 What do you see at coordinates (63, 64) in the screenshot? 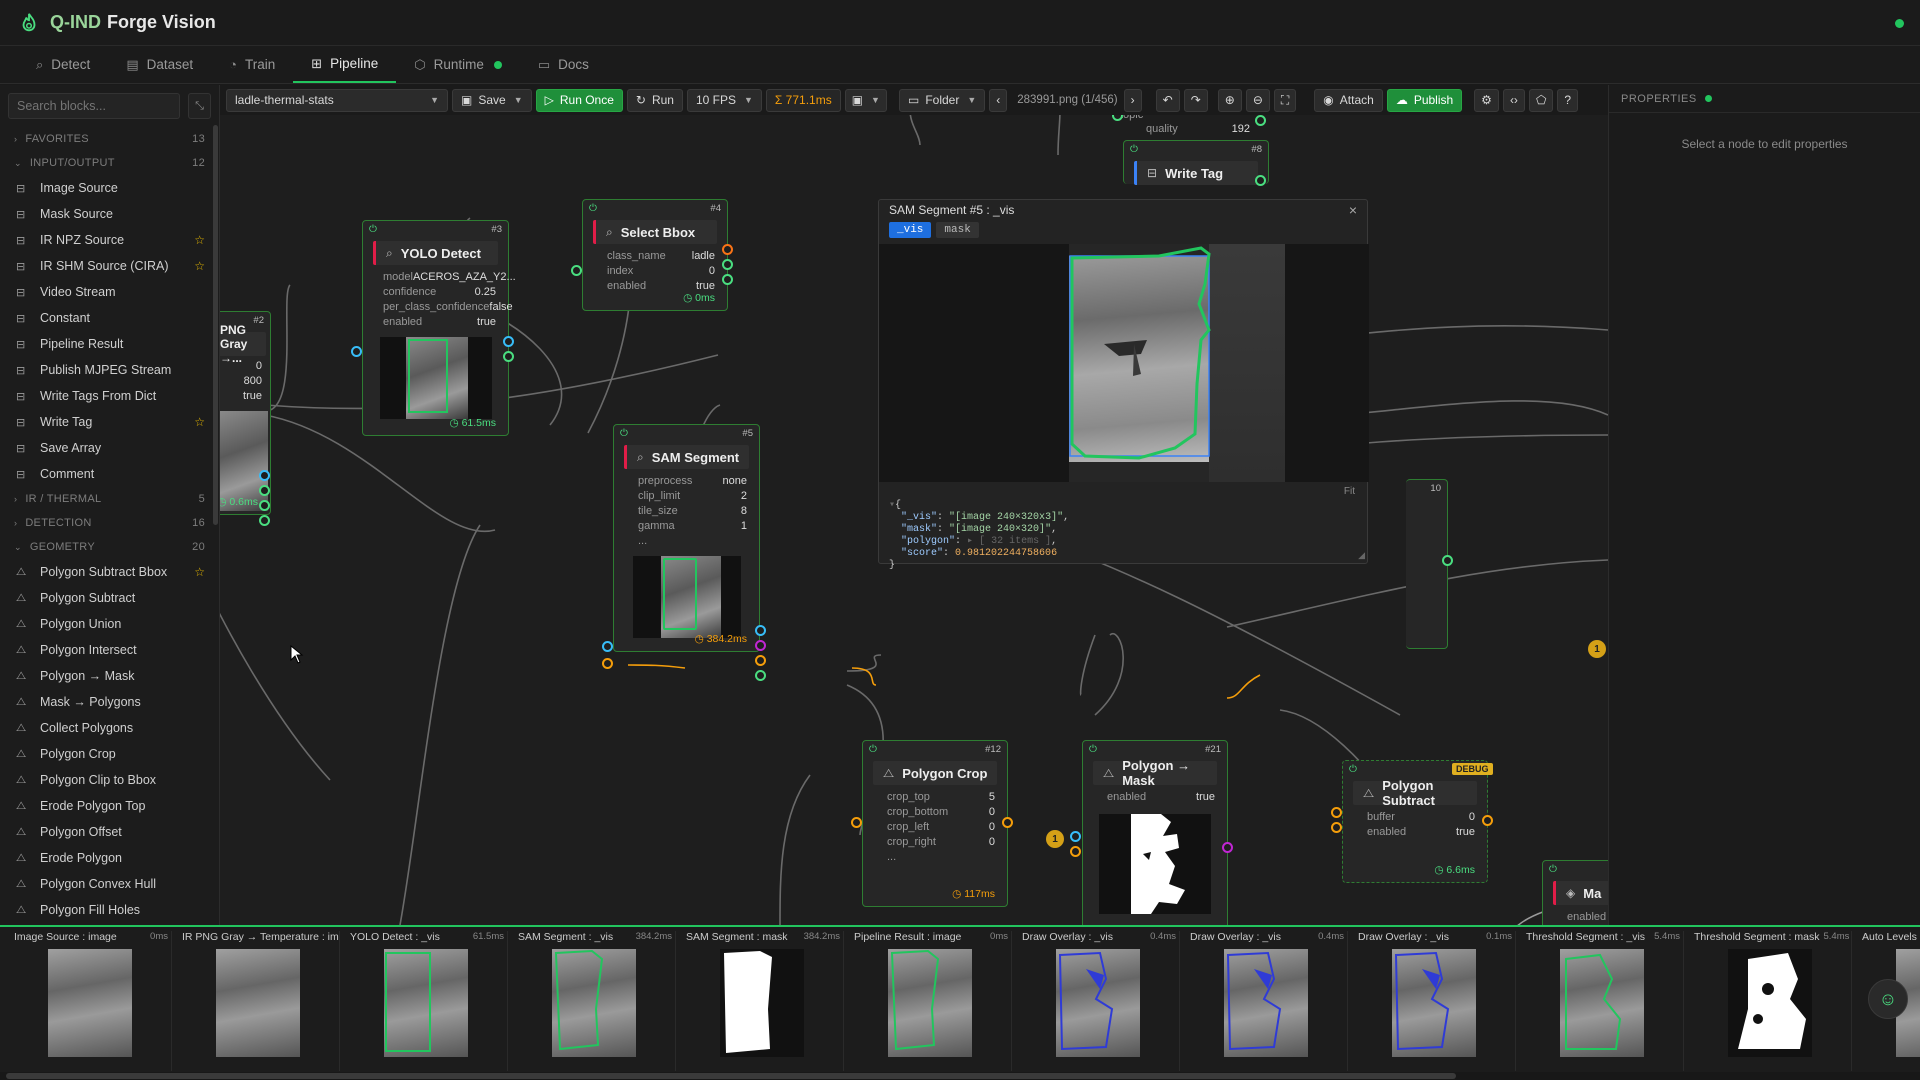
I see `tab-detect: ⌕ Detect` at bounding box center [63, 64].